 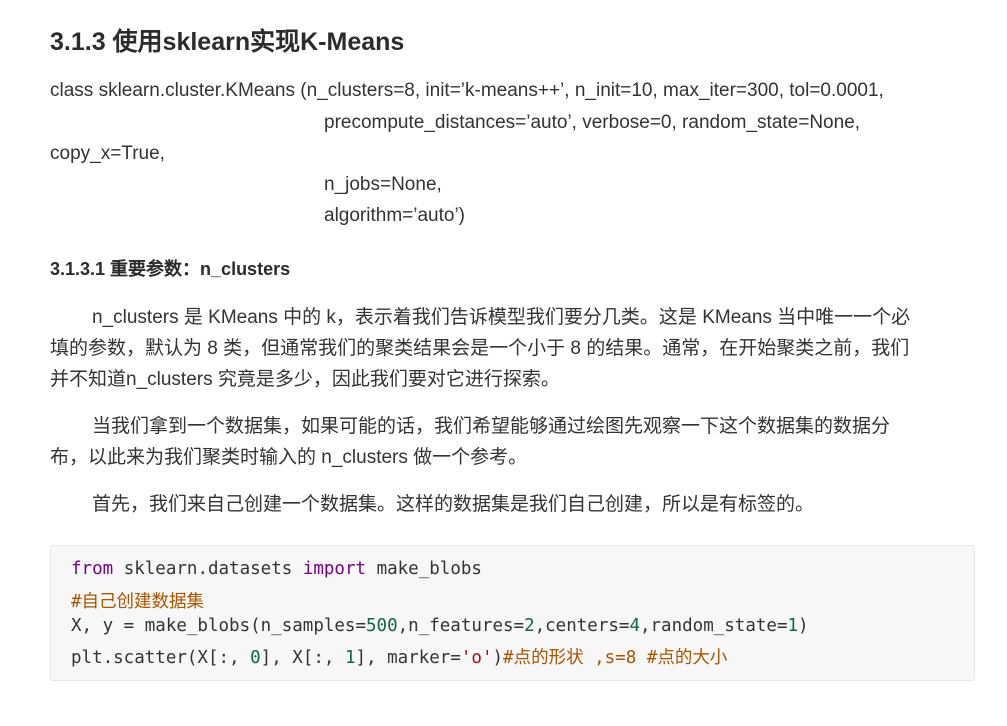 What do you see at coordinates (92, 569) in the screenshot?
I see `code-keyword: from` at bounding box center [92, 569].